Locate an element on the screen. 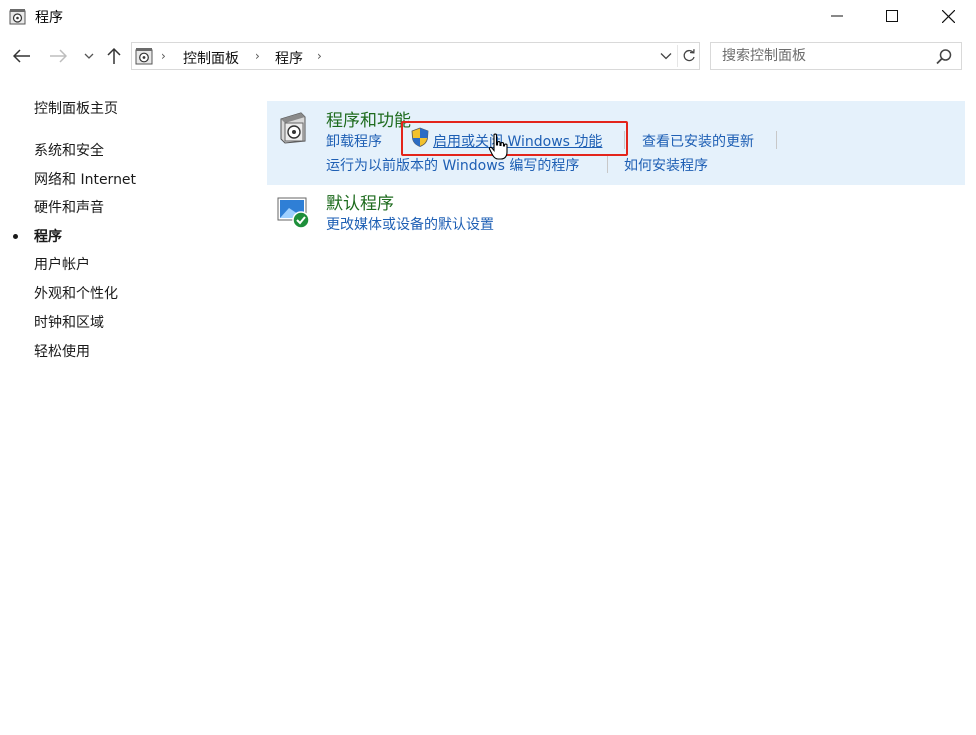 The width and height of the screenshot is (976, 735). breadcrumb-programs: 程序 is located at coordinates (289, 58).